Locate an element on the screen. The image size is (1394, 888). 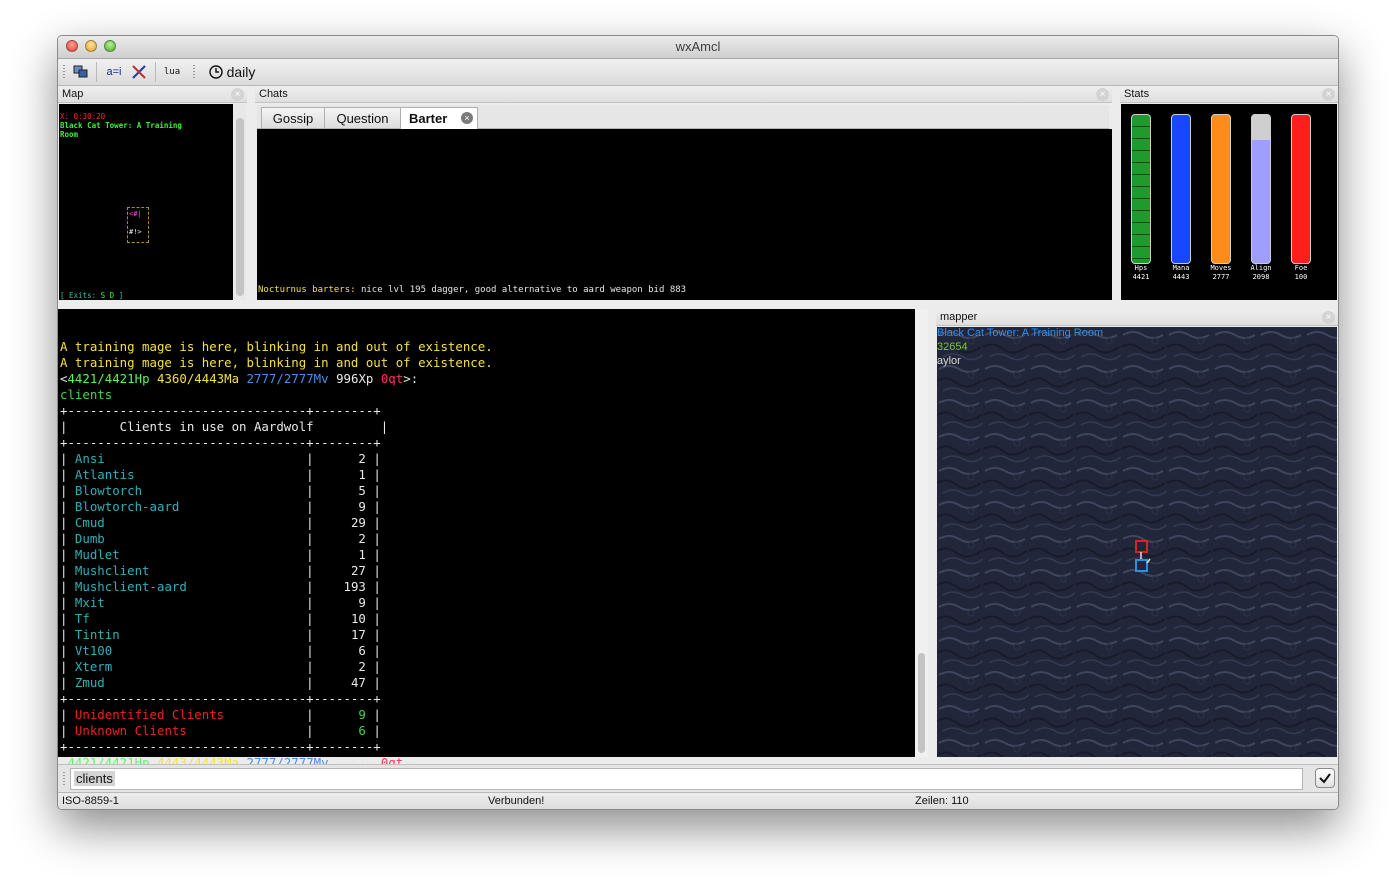
tools-icon is located at coordinates (139, 72).